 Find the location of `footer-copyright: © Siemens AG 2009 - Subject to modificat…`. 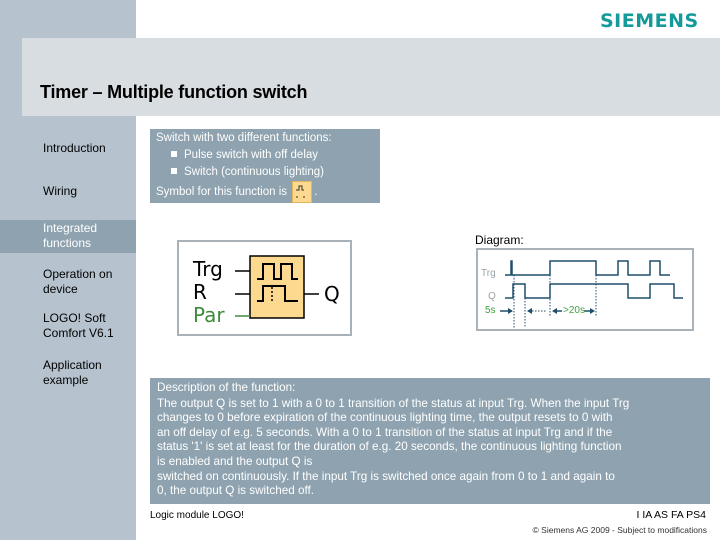

footer-copyright: © Siemens AG 2009 - Subject to modificat… is located at coordinates (619, 530).